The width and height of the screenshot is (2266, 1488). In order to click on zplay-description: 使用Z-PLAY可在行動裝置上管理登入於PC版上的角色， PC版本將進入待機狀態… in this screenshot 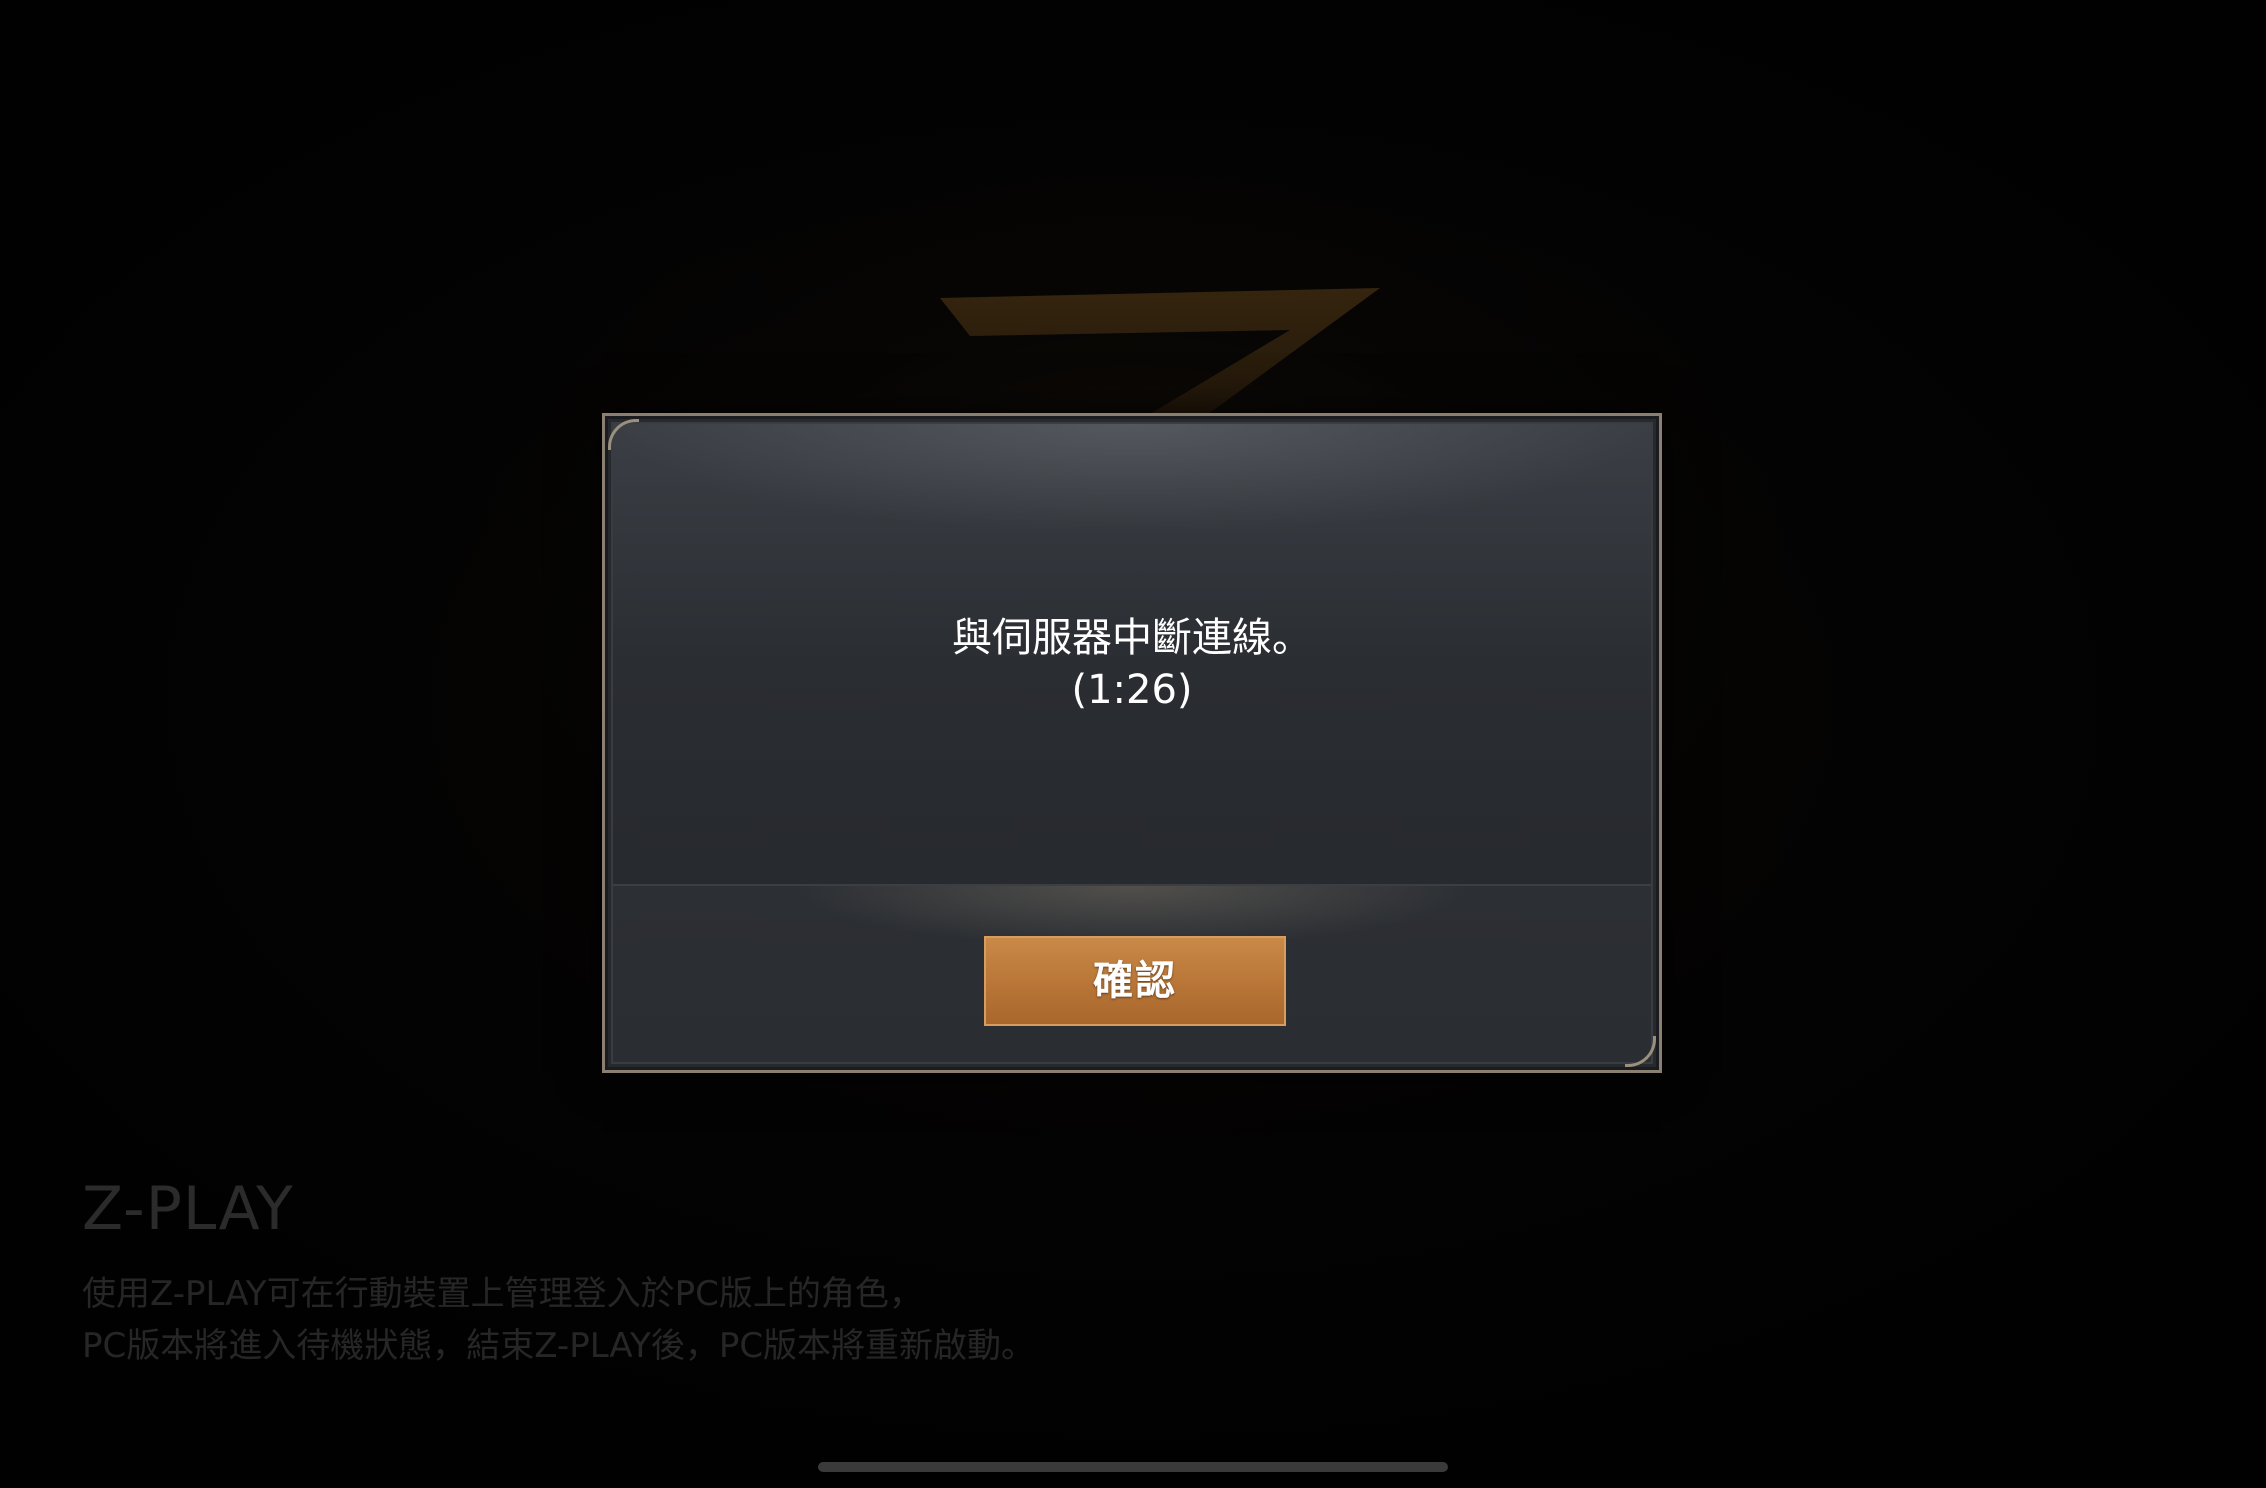, I will do `click(558, 1320)`.